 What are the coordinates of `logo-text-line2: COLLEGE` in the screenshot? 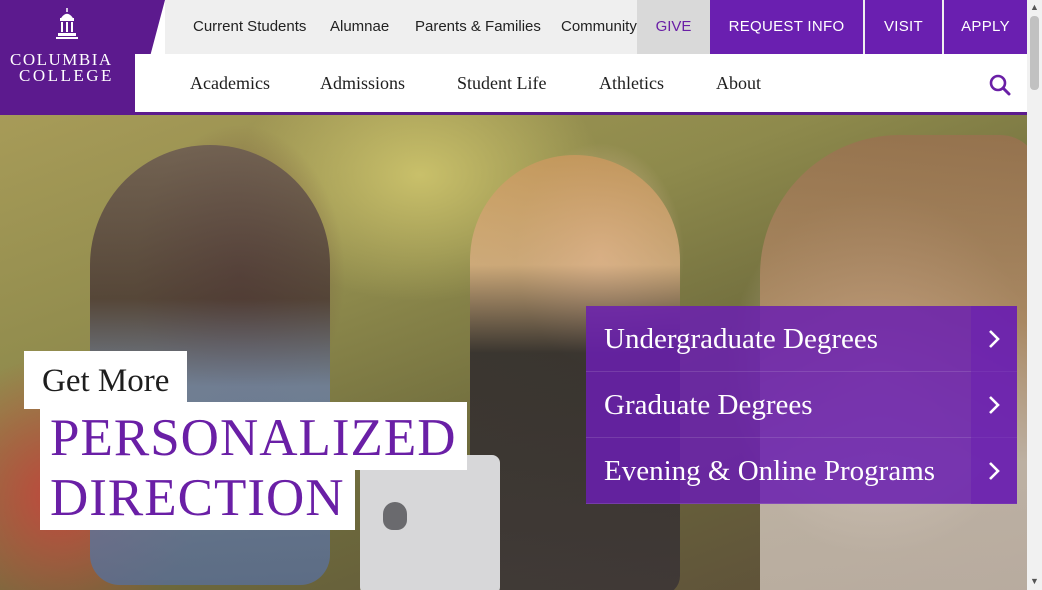 It's located at (66, 75).